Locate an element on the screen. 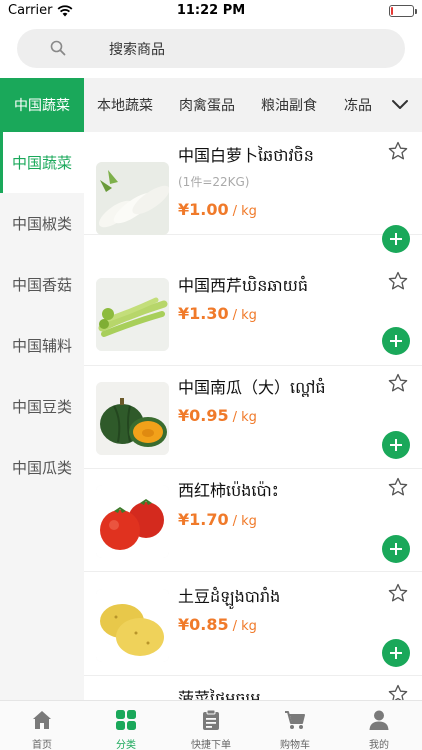  sidebar-item-label: 中国瓜类 is located at coordinates (41, 468).